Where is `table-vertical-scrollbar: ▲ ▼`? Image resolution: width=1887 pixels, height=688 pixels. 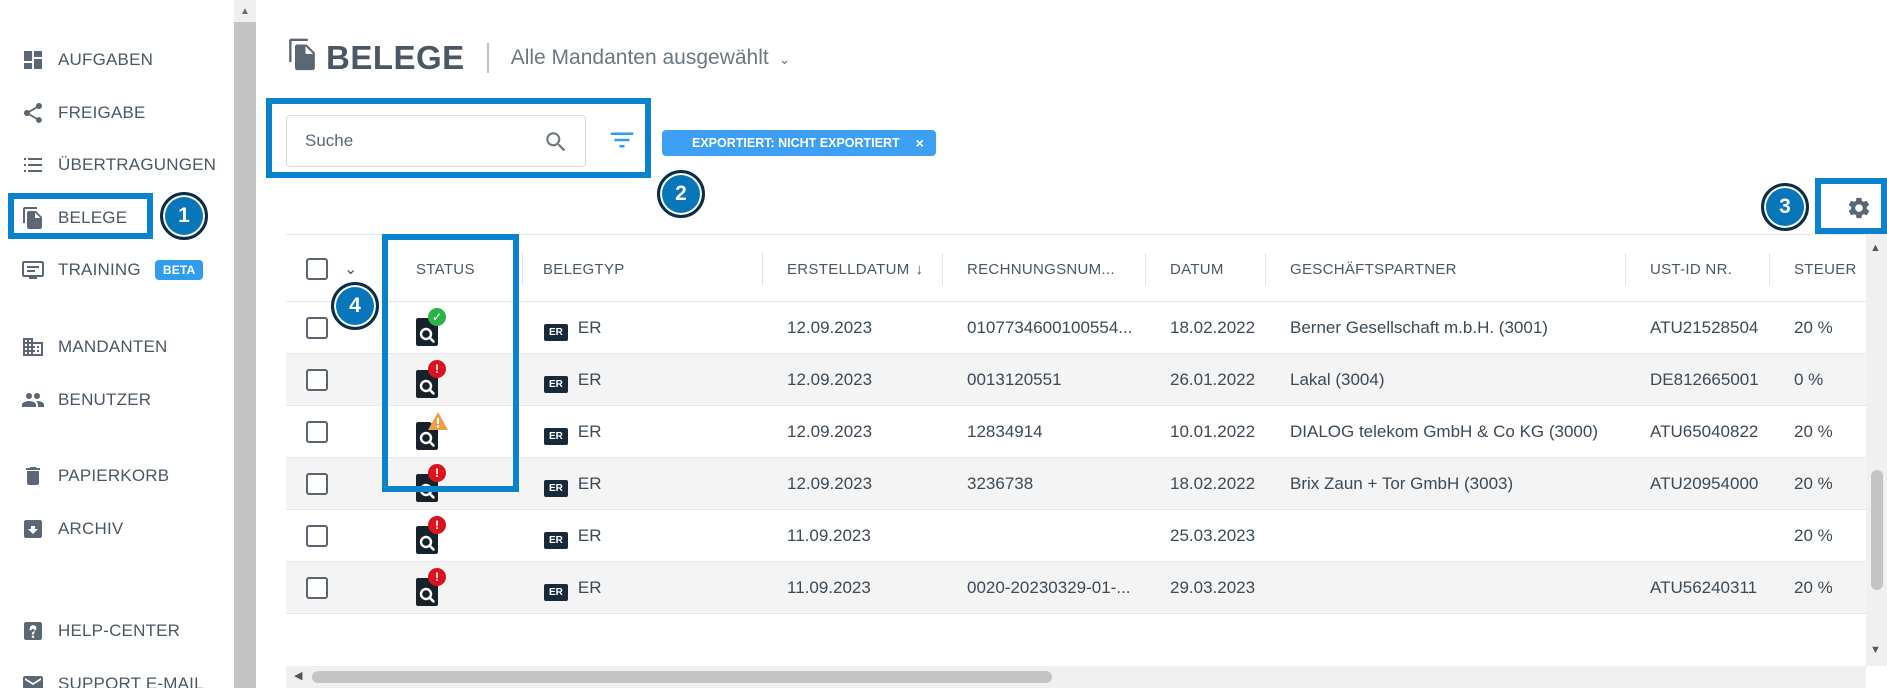
table-vertical-scrollbar: ▲ ▼ is located at coordinates (1876, 450).